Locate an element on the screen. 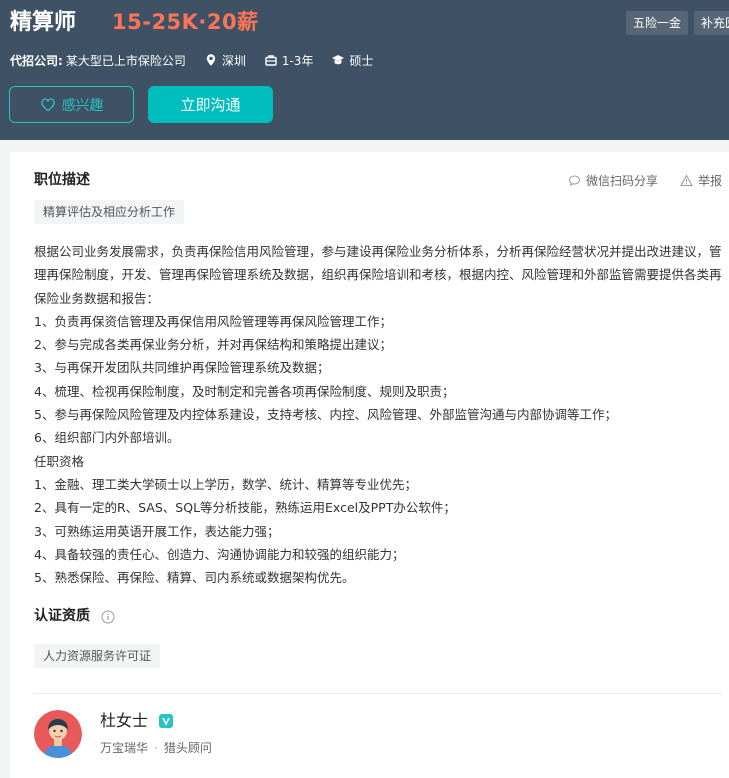  verified-badge-icon is located at coordinates (166, 721).